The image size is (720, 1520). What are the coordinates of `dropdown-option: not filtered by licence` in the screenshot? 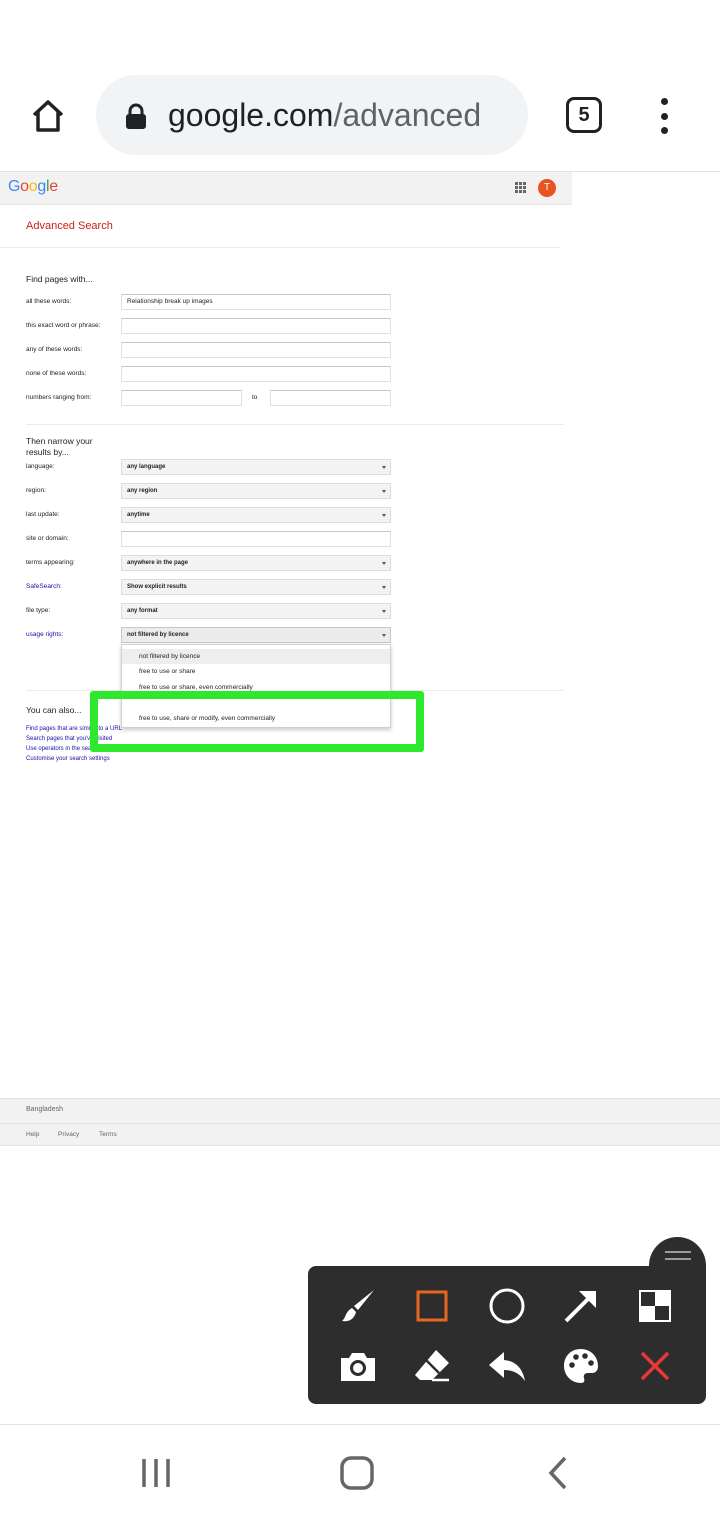 It's located at (256, 656).